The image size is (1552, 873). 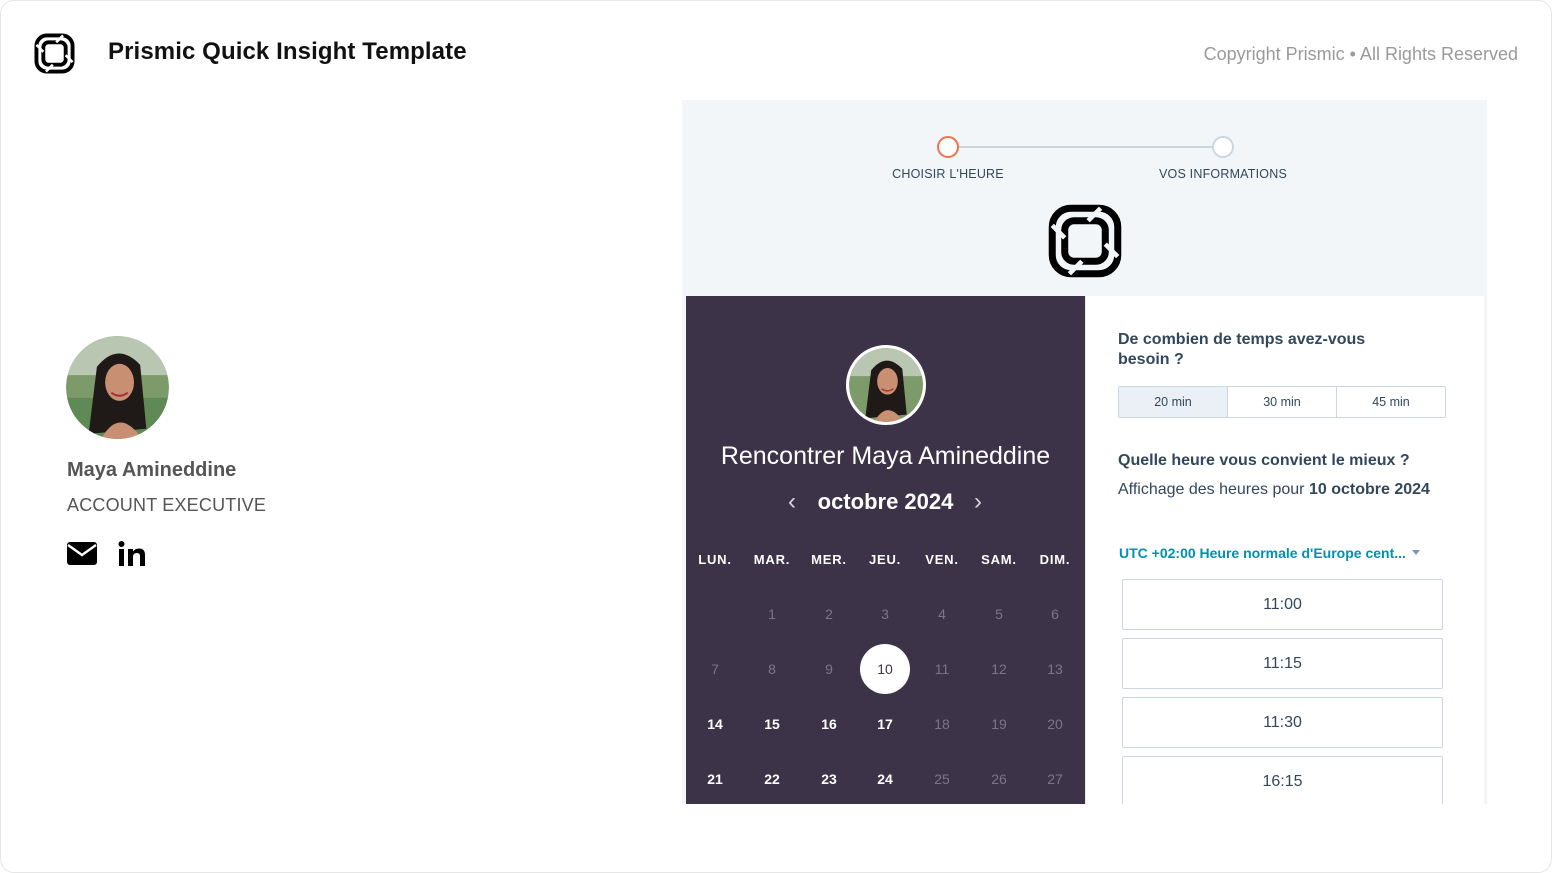 What do you see at coordinates (1242, 349) in the screenshot?
I see `duration-question: De combien de temps avez-vous besoin ?` at bounding box center [1242, 349].